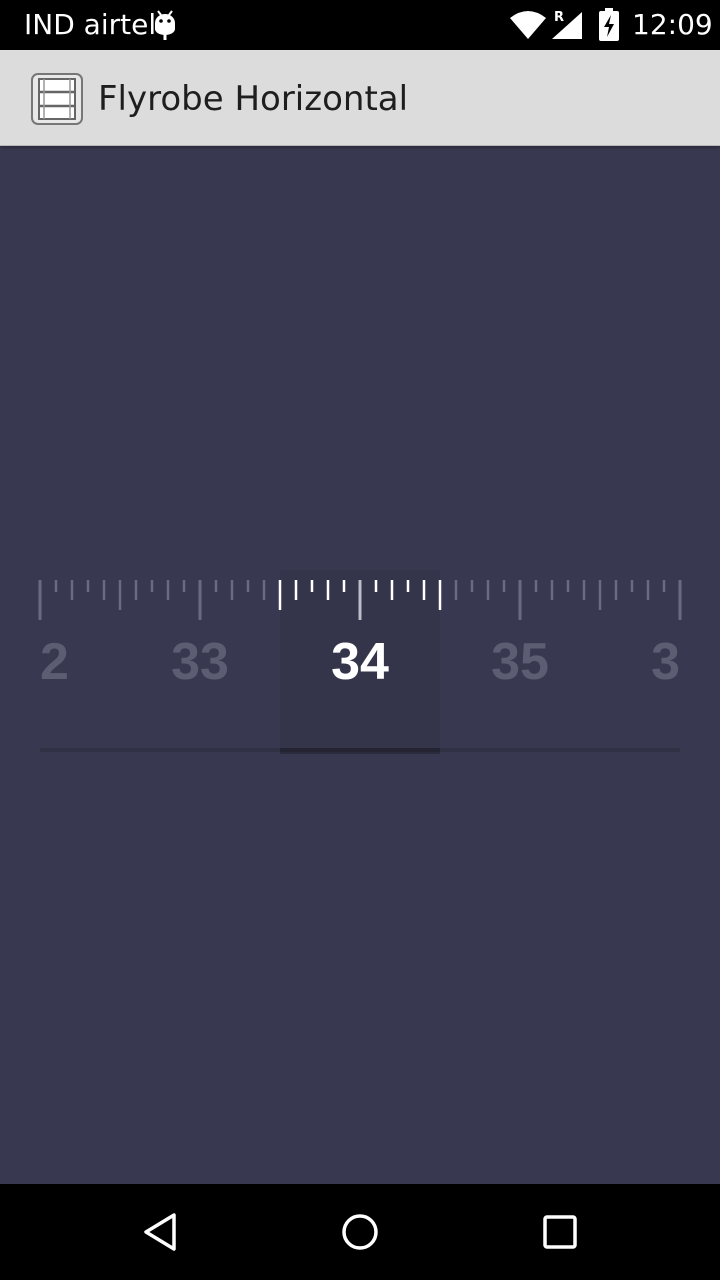  I want to click on status-bar: IND airtel R 12:09, so click(360, 25).